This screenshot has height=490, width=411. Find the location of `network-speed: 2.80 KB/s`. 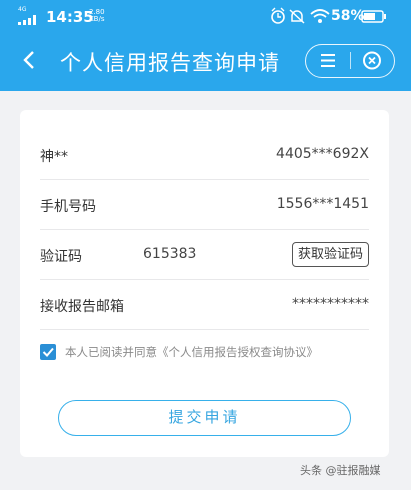

network-speed: 2.80 KB/s is located at coordinates (97, 16).